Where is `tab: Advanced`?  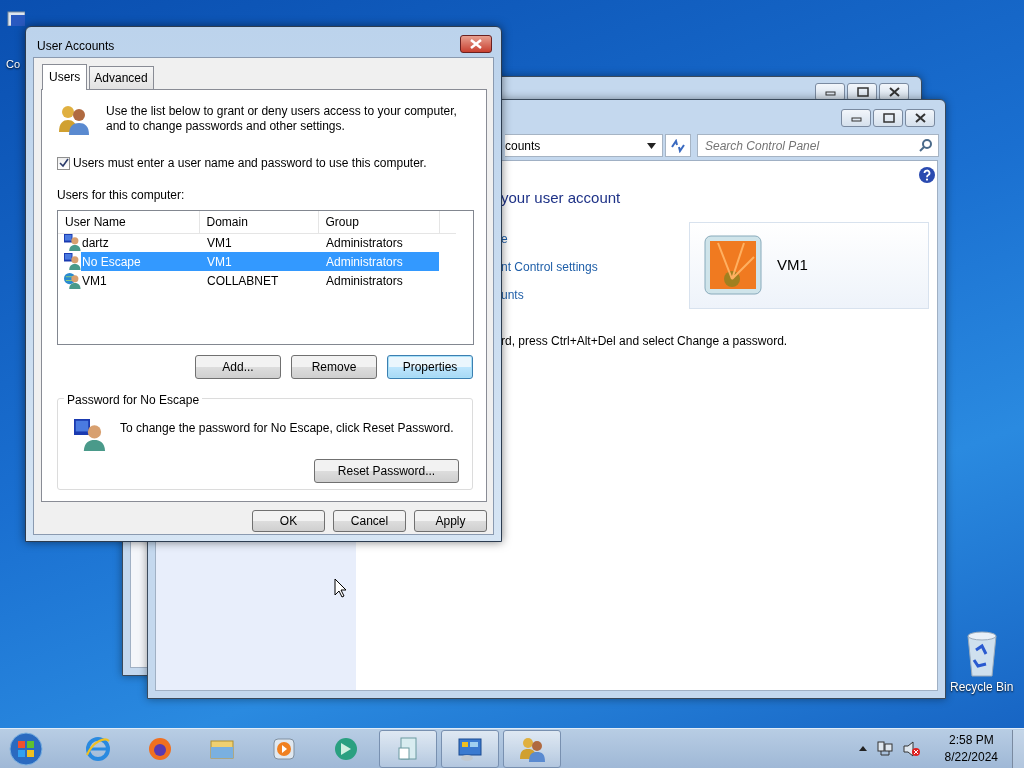
tab: Advanced is located at coordinates (121, 77).